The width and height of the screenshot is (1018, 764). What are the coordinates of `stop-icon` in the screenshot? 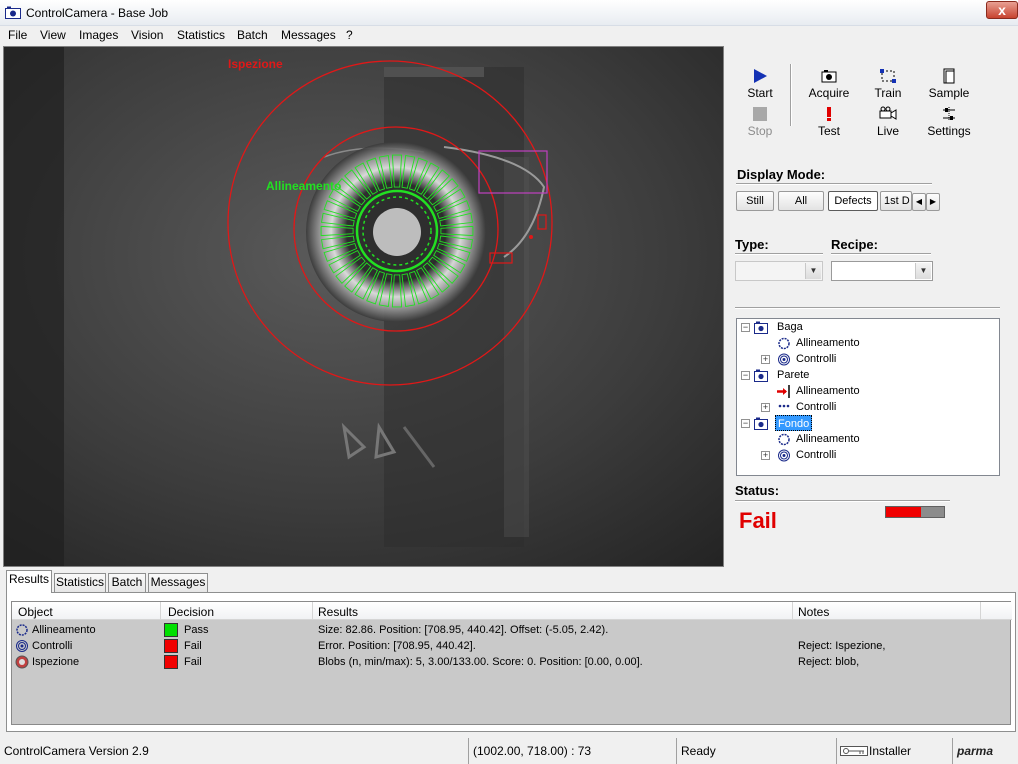 It's located at (760, 114).